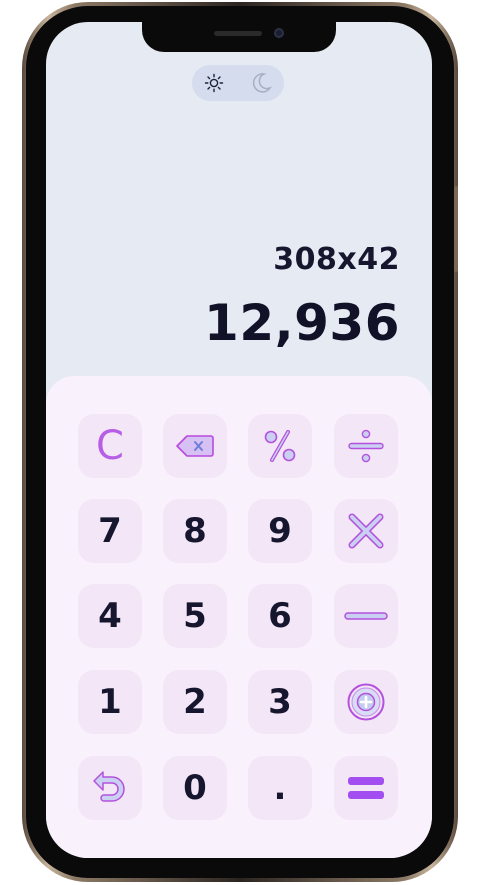  What do you see at coordinates (302, 323) in the screenshot?
I see `result-display: 12,936` at bounding box center [302, 323].